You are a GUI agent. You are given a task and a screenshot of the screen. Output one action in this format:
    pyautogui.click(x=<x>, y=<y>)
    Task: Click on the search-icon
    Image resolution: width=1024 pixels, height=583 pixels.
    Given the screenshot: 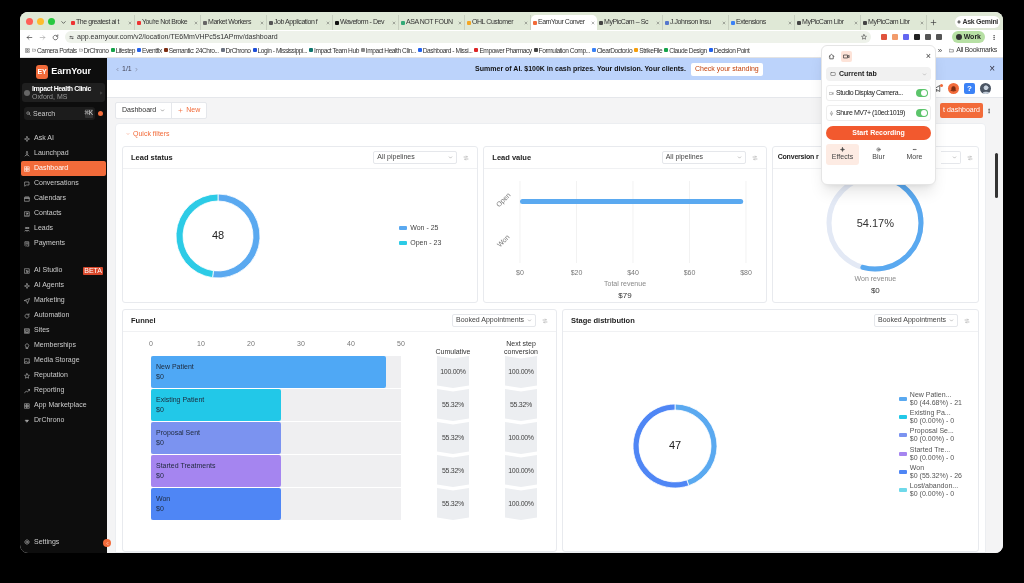 What is the action you would take?
    pyautogui.click(x=28, y=113)
    